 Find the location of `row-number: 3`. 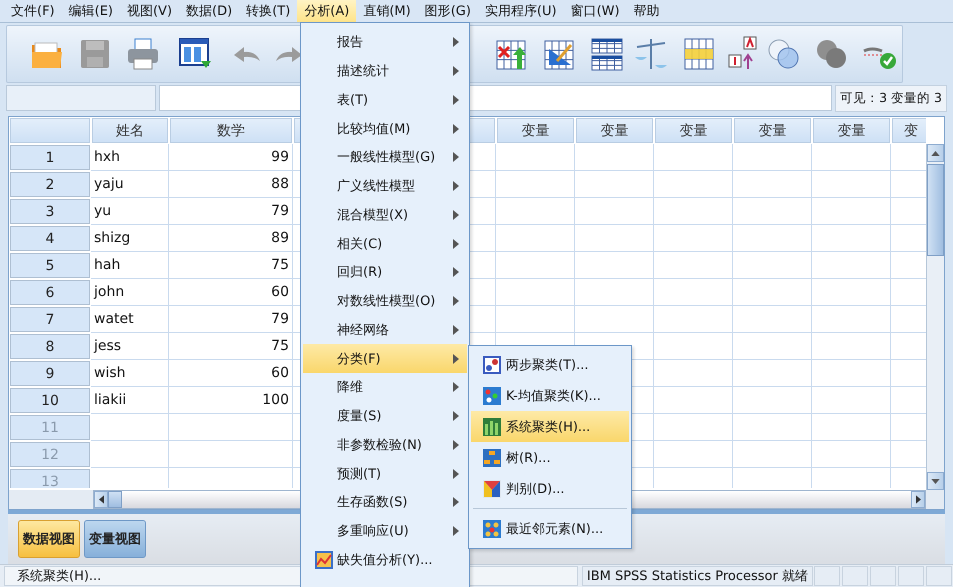

row-number: 3 is located at coordinates (50, 211).